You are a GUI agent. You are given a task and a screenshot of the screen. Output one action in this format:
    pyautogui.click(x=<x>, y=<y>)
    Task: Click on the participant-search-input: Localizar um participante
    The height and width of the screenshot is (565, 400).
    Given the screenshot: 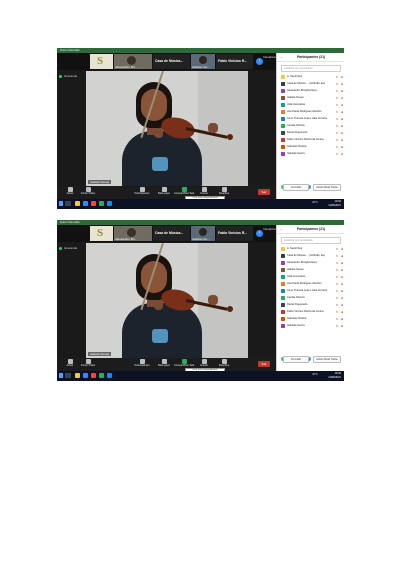 What is the action you would take?
    pyautogui.click(x=311, y=240)
    